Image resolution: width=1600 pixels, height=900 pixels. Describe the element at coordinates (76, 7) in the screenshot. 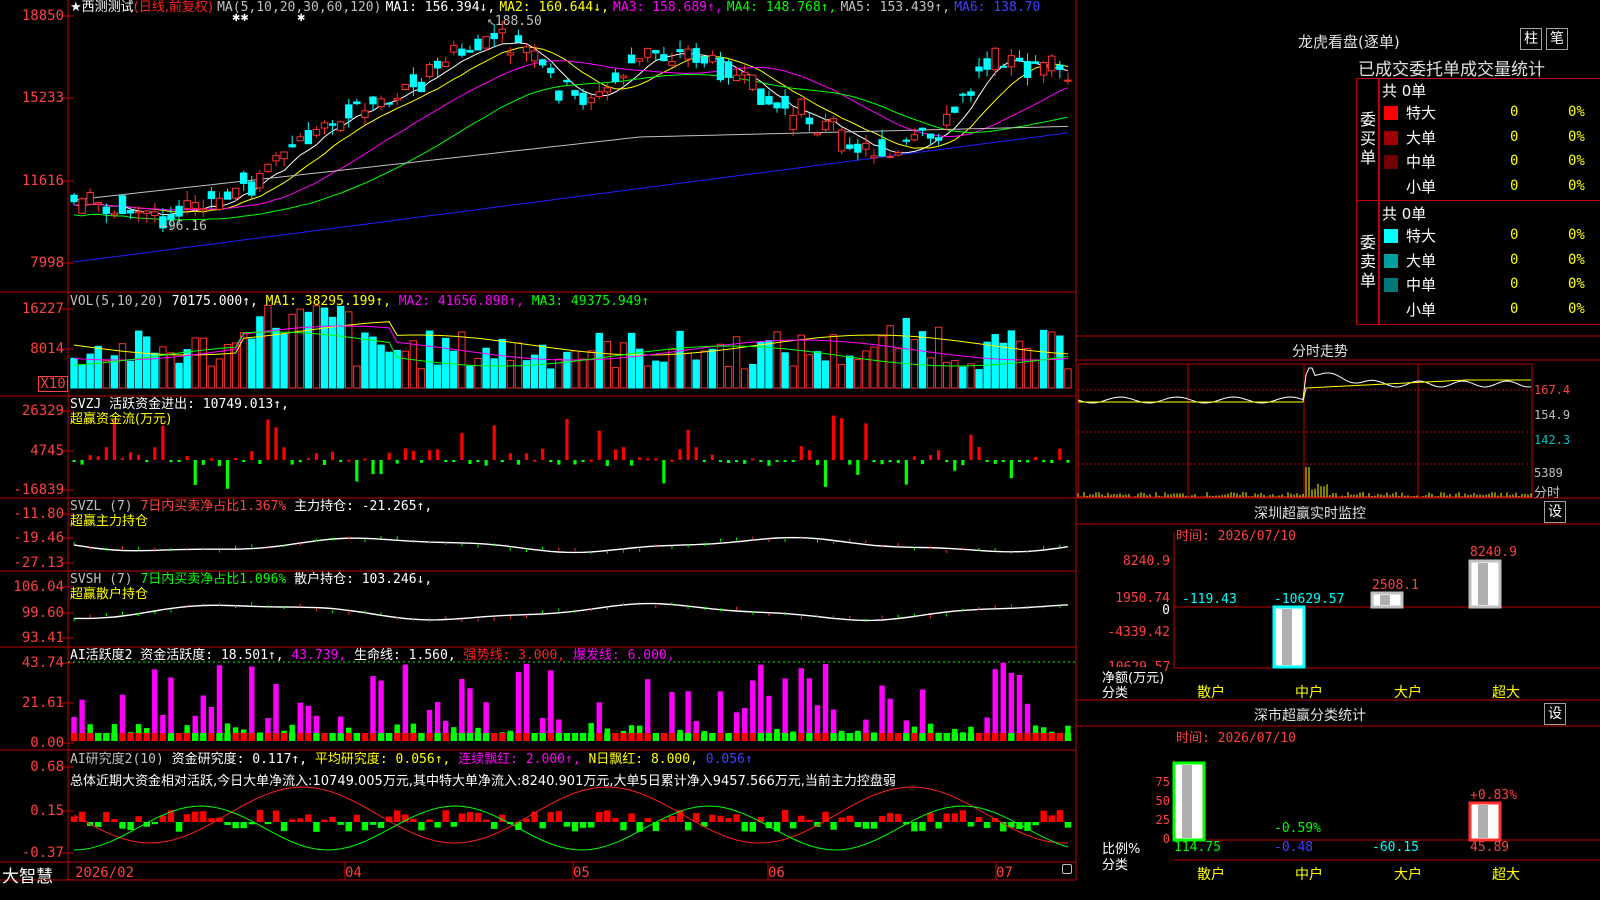

I see `star-icon: ★` at that location.